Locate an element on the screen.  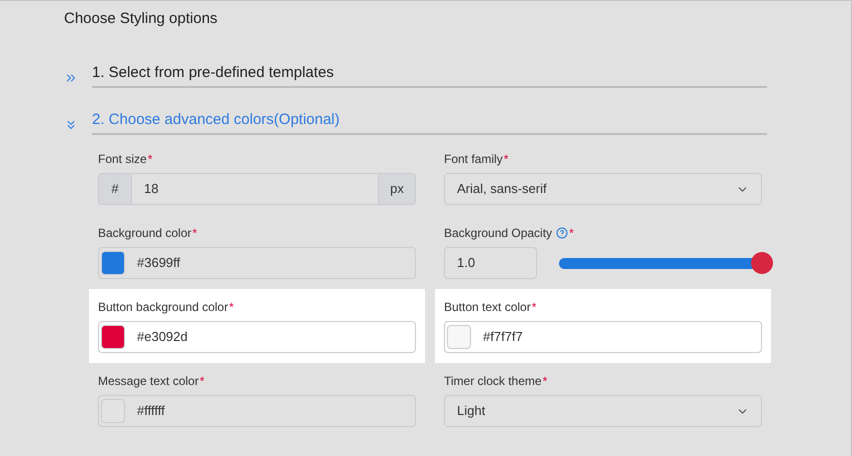
field-label: Message text color is located at coordinates (148, 381).